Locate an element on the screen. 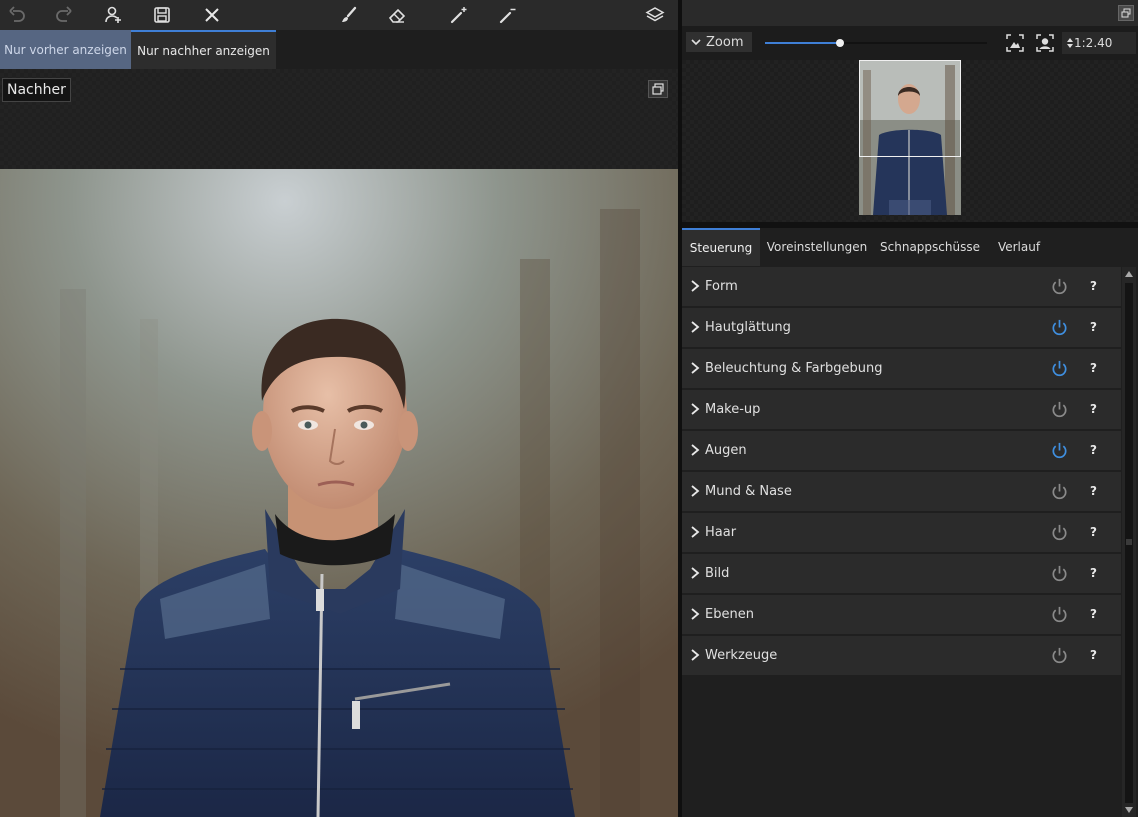 The image size is (1138, 817). brush-icon is located at coordinates (349, 15).